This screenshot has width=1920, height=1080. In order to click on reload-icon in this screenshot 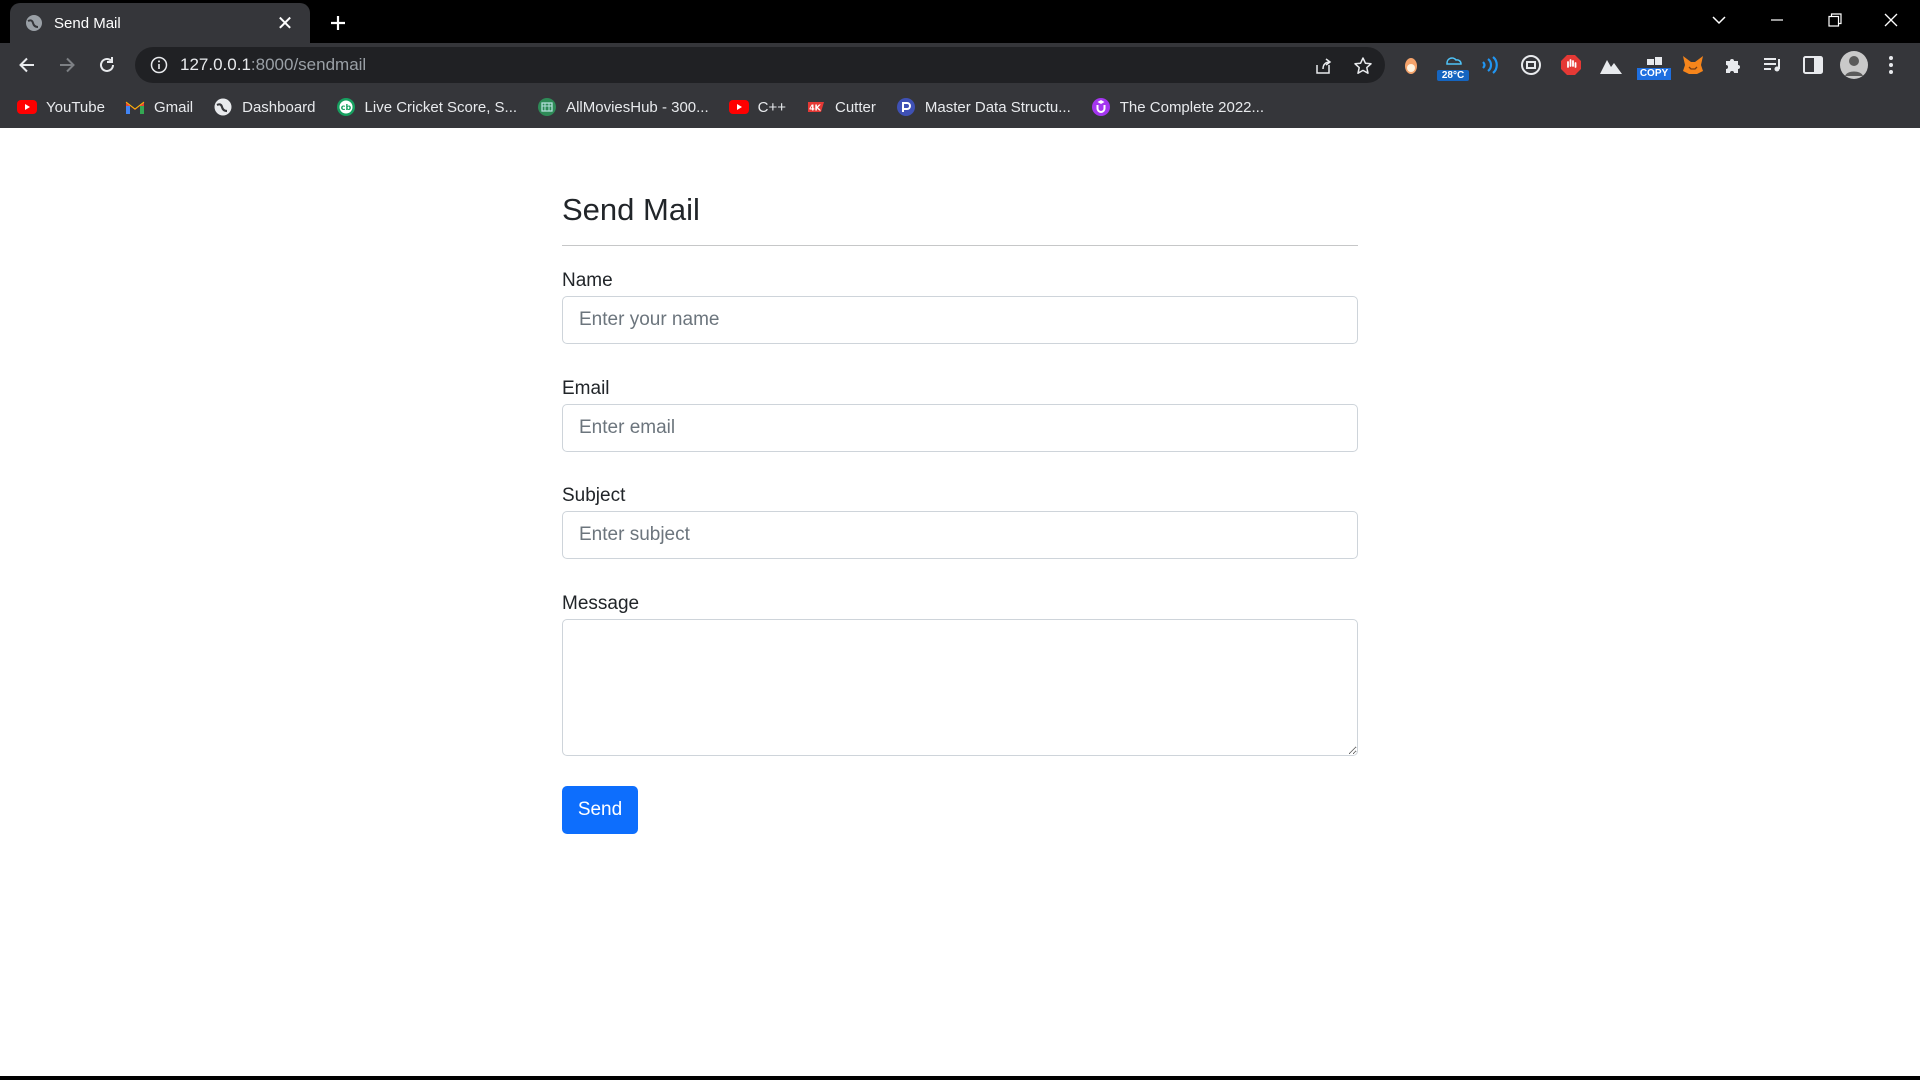, I will do `click(107, 64)`.